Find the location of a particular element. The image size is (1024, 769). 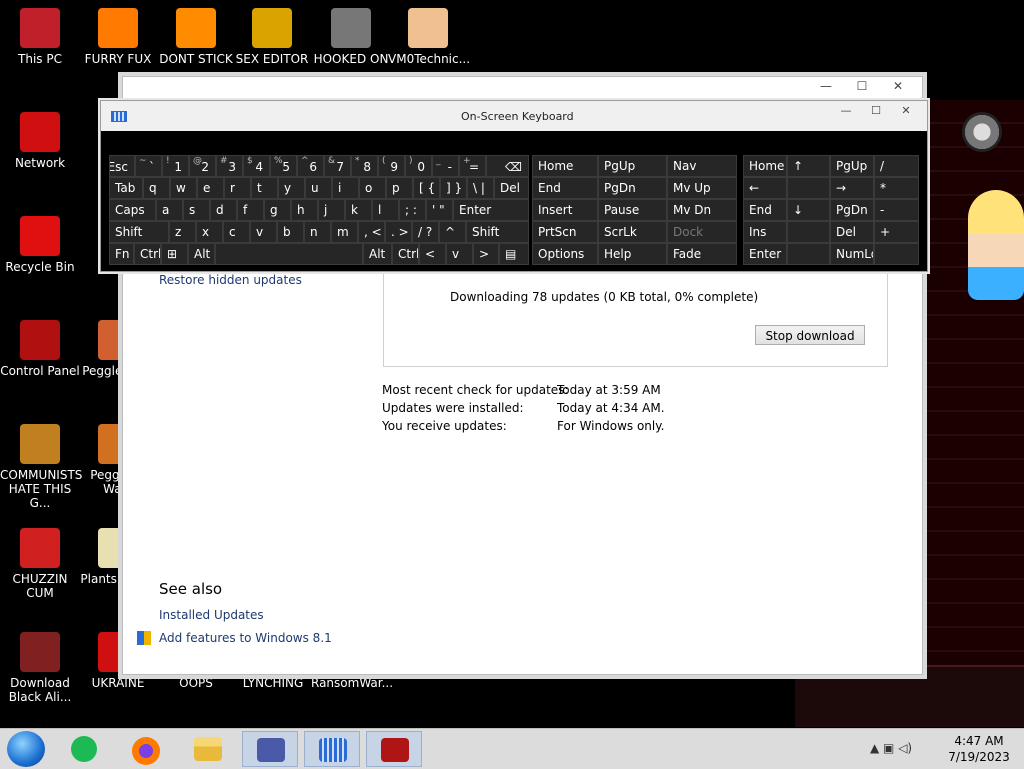

osk-key: > is located at coordinates (486, 254).